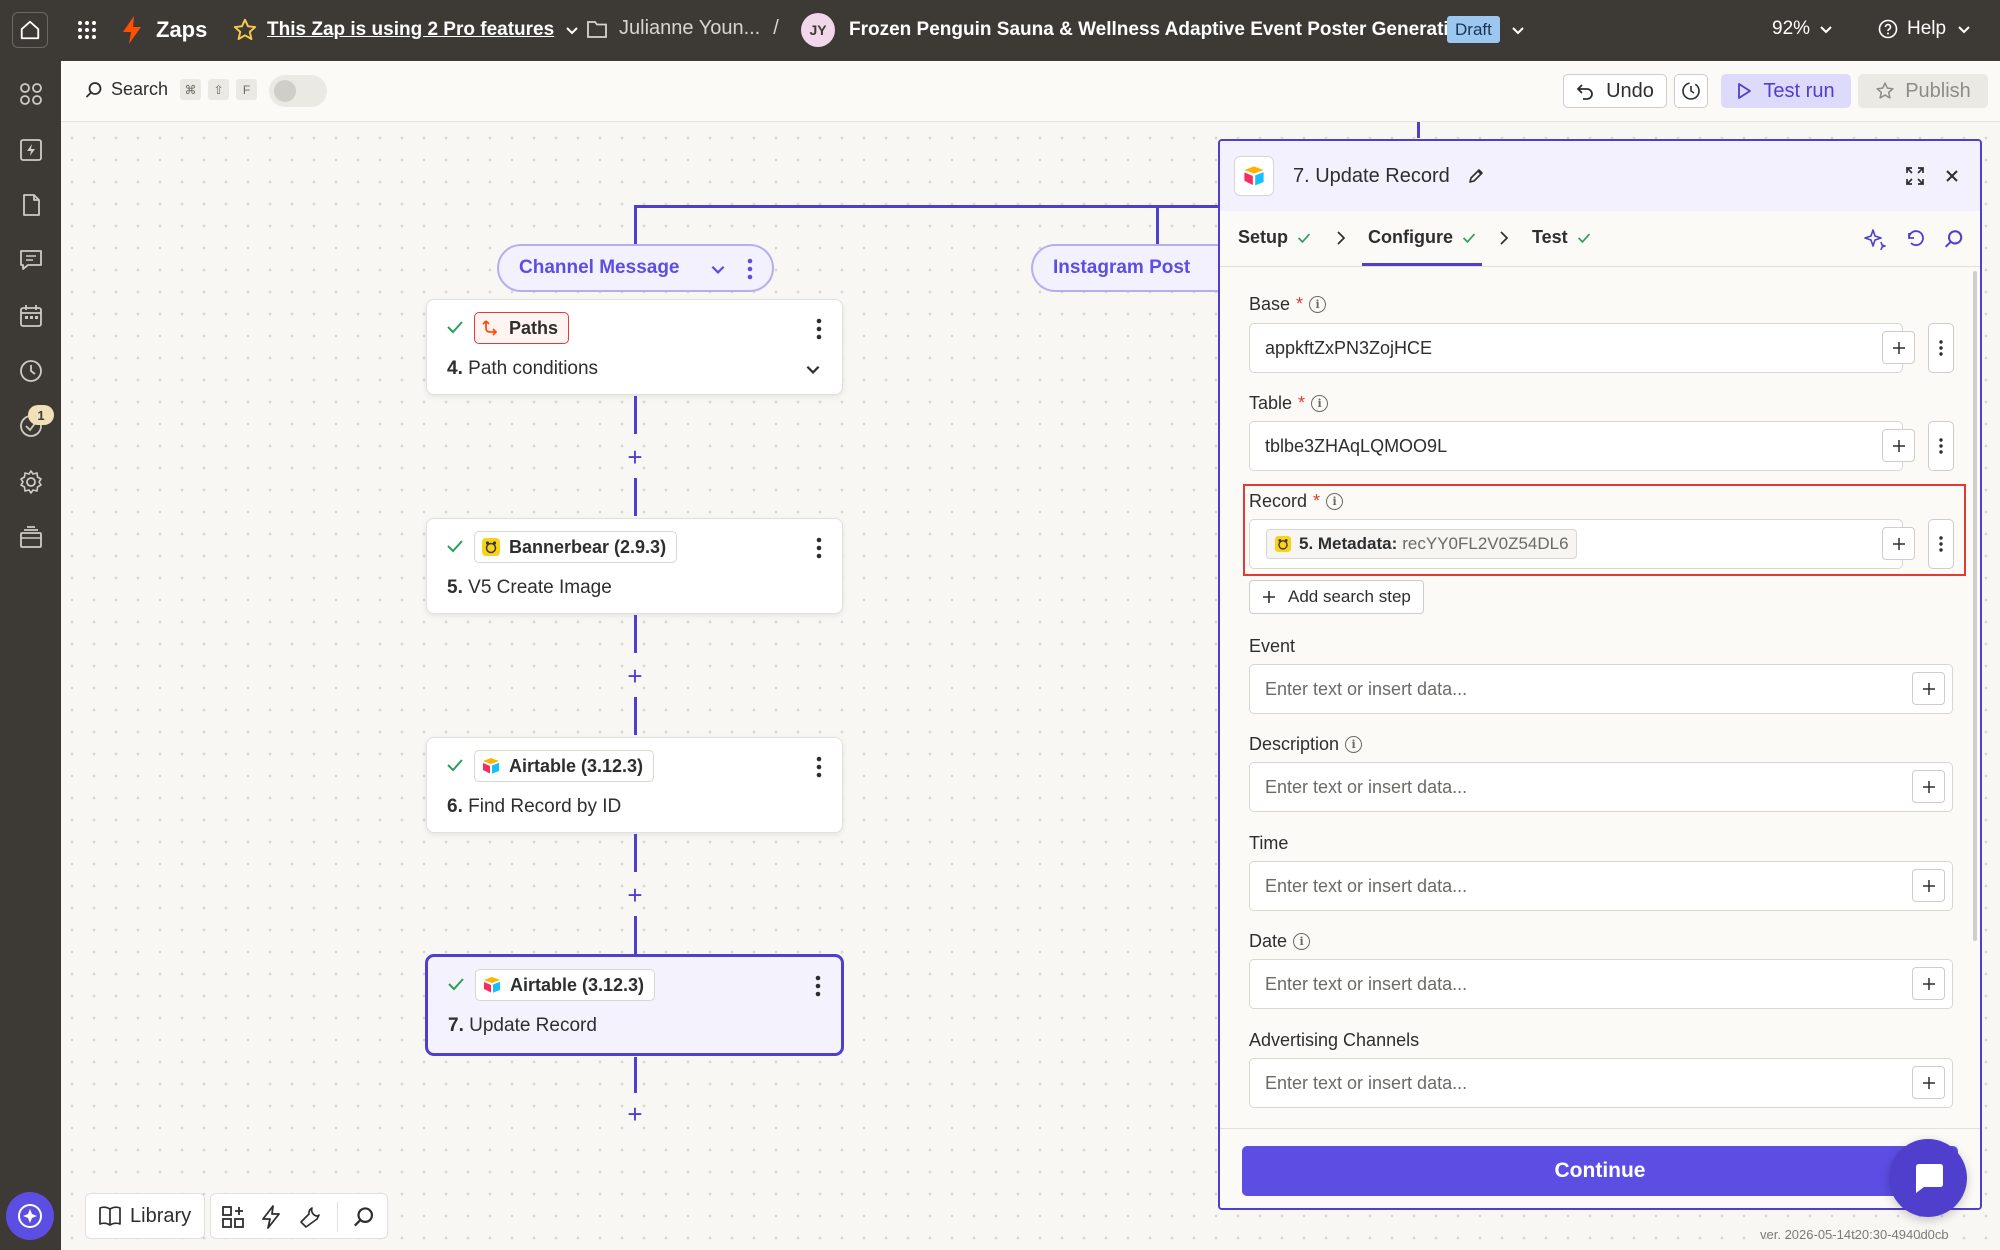 This screenshot has height=1250, width=2000. What do you see at coordinates (1131, 268) in the screenshot?
I see `path-pill-instagram-post: Instagram Post` at bounding box center [1131, 268].